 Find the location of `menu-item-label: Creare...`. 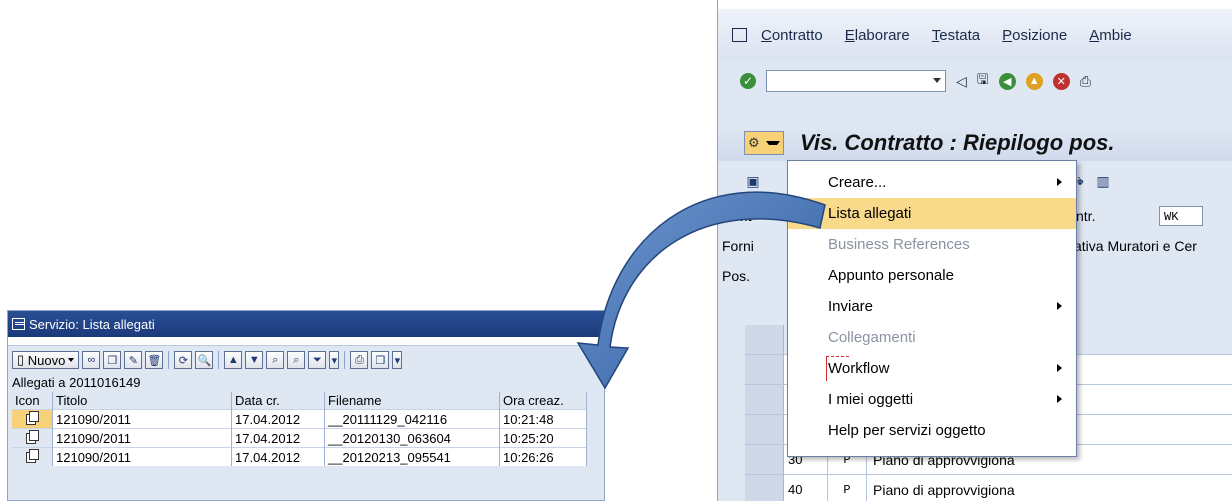

menu-item-label: Creare... is located at coordinates (857, 182).